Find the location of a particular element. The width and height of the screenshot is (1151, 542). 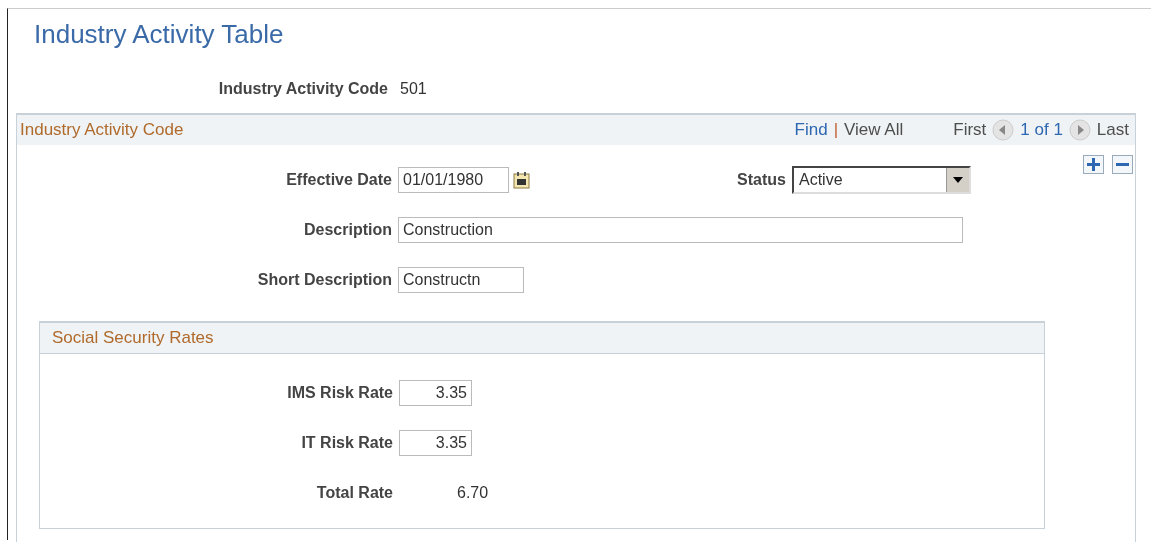

caret-icon is located at coordinates (958, 180).